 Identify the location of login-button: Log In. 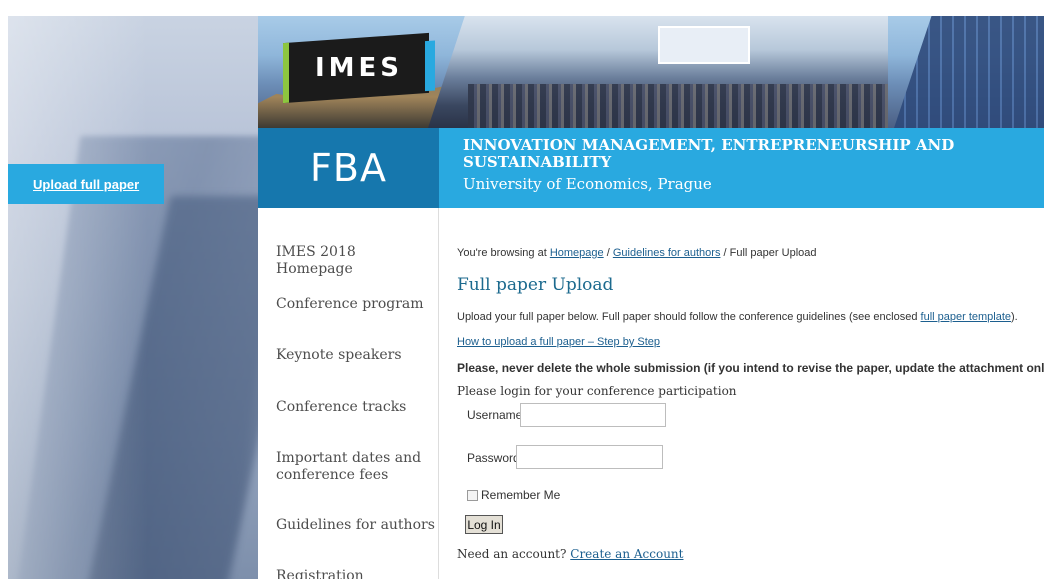
(484, 524).